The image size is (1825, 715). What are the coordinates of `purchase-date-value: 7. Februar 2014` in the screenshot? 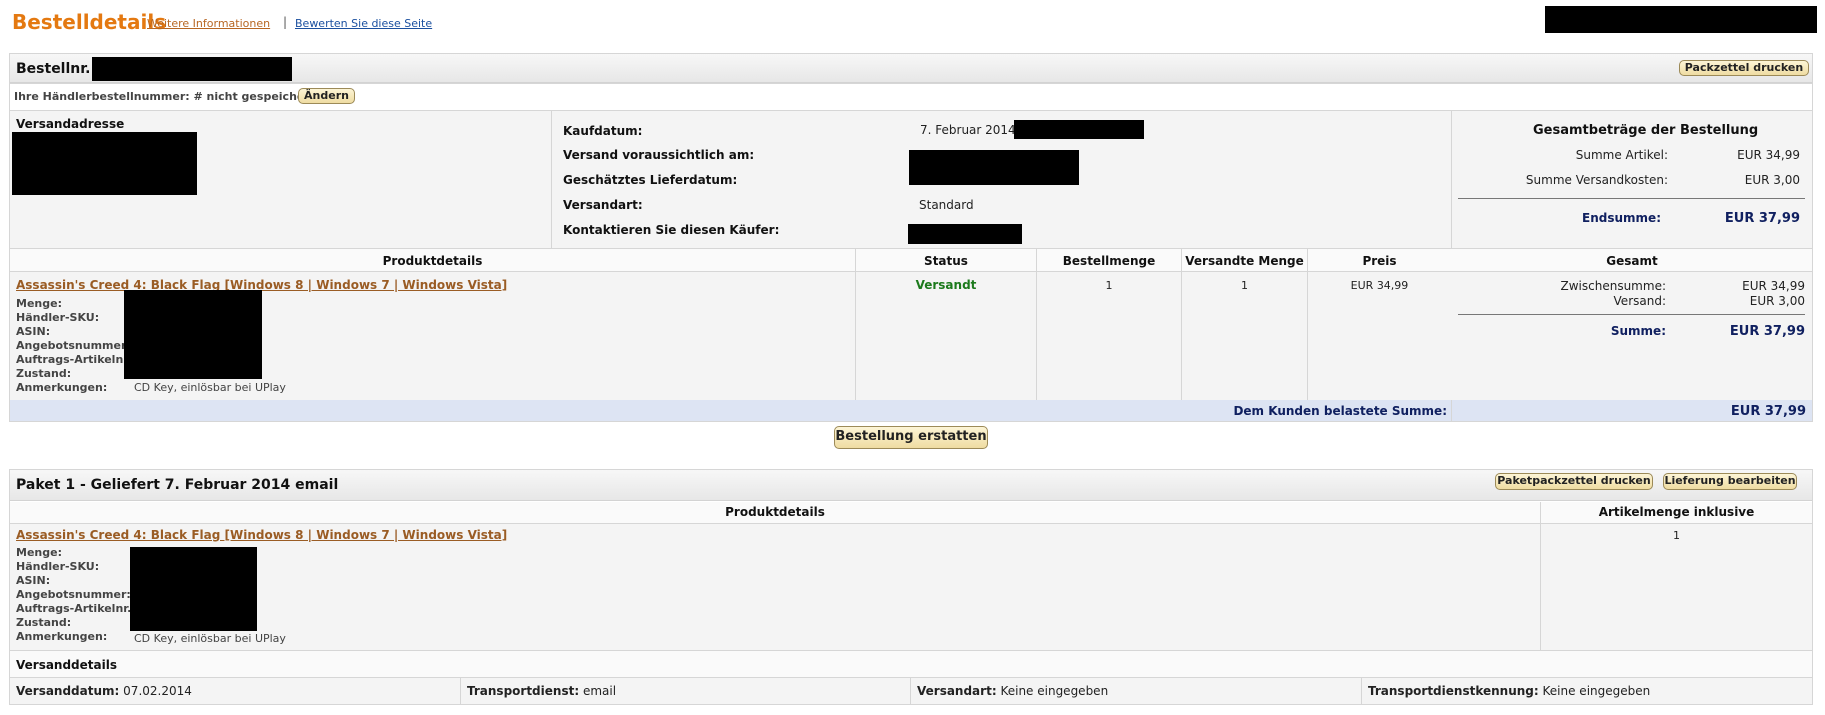 It's located at (968, 130).